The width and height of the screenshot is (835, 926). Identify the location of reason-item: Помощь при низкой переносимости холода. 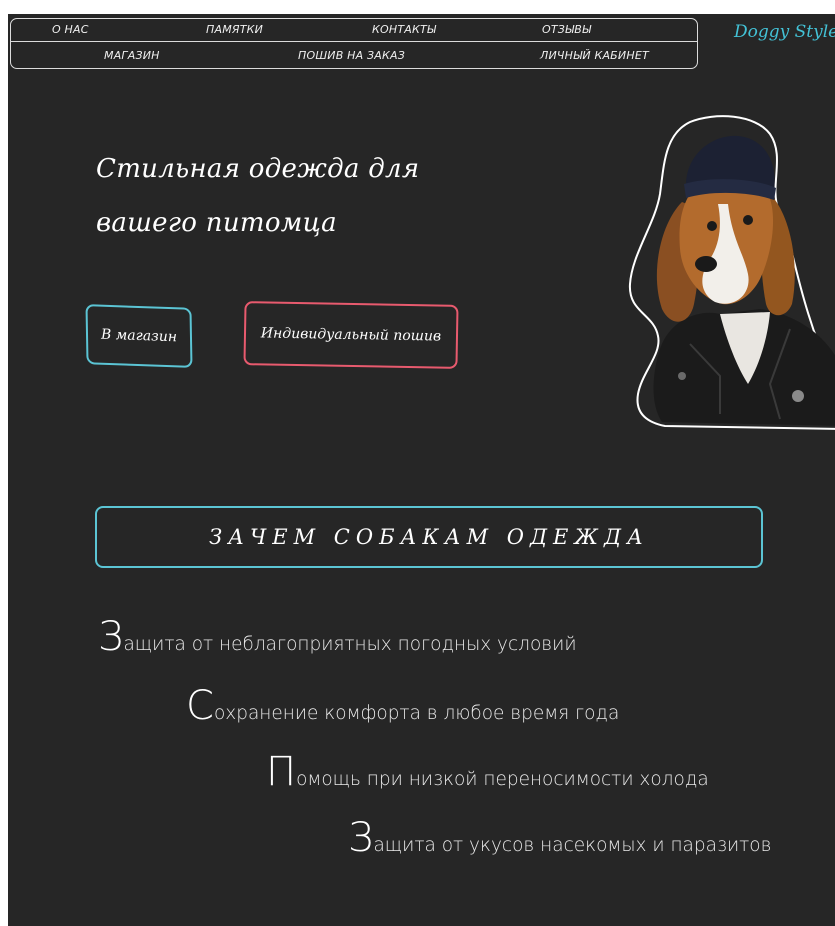
(487, 772).